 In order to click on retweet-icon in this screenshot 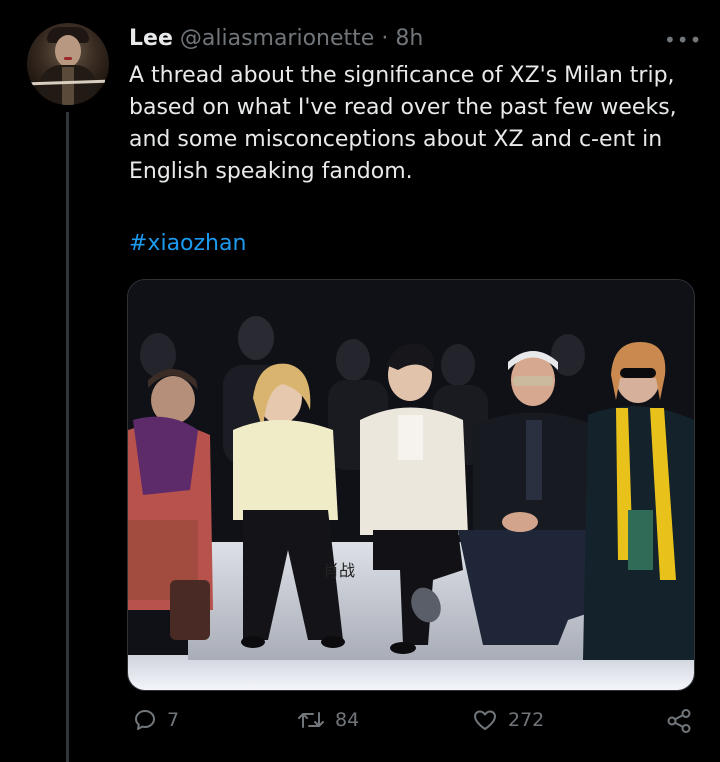, I will do `click(311, 720)`.